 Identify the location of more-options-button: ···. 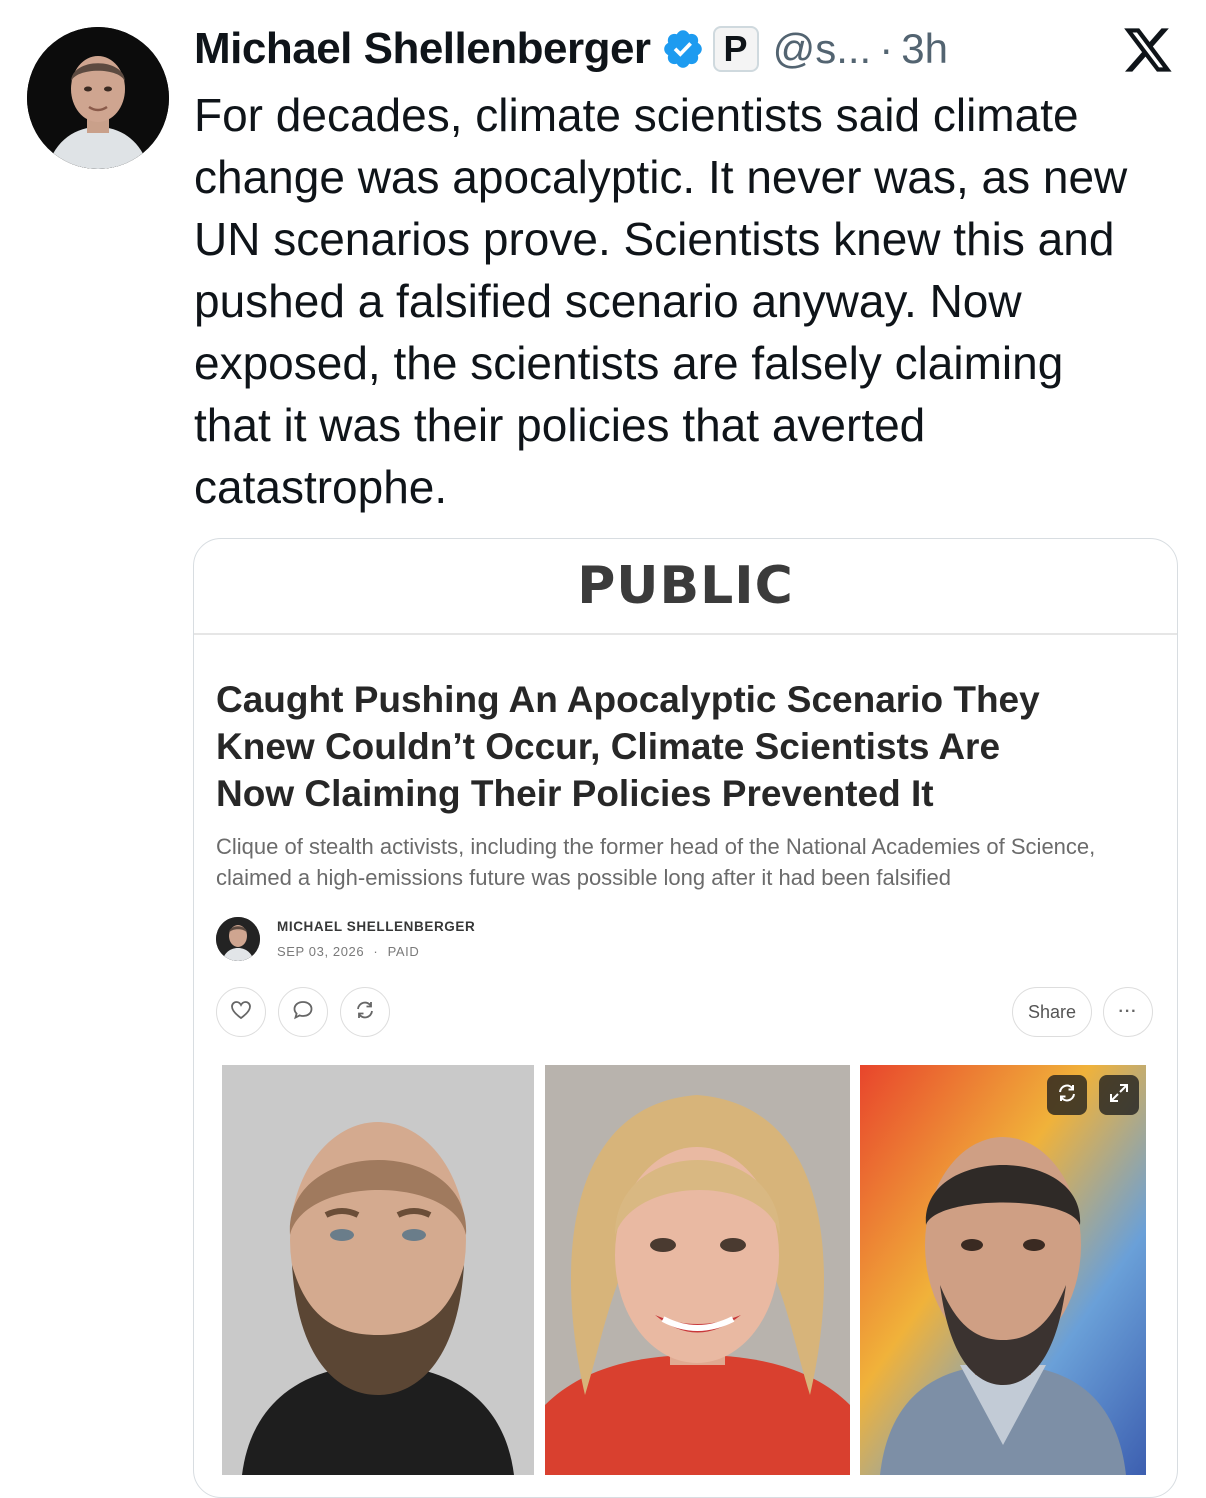
(1128, 1012).